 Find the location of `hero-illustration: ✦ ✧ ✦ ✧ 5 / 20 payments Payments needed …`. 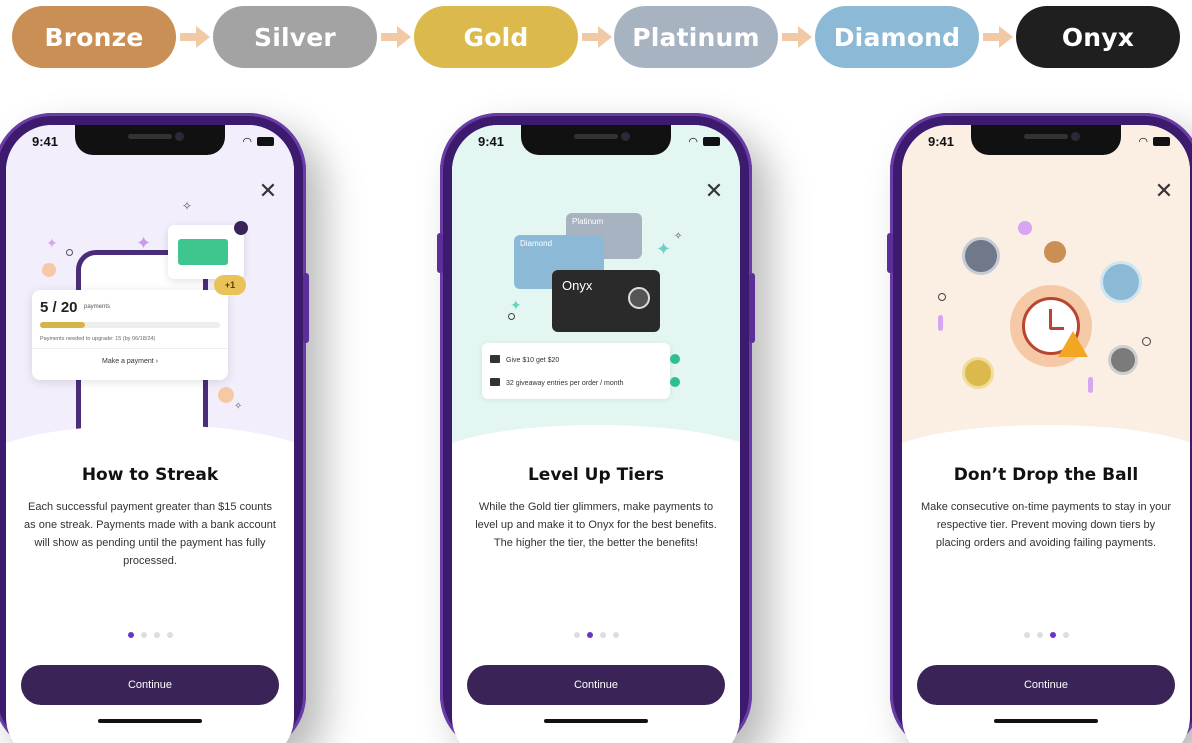

hero-illustration: ✦ ✧ ✦ ✧ 5 / 20 payments Payments needed … is located at coordinates (150, 310).